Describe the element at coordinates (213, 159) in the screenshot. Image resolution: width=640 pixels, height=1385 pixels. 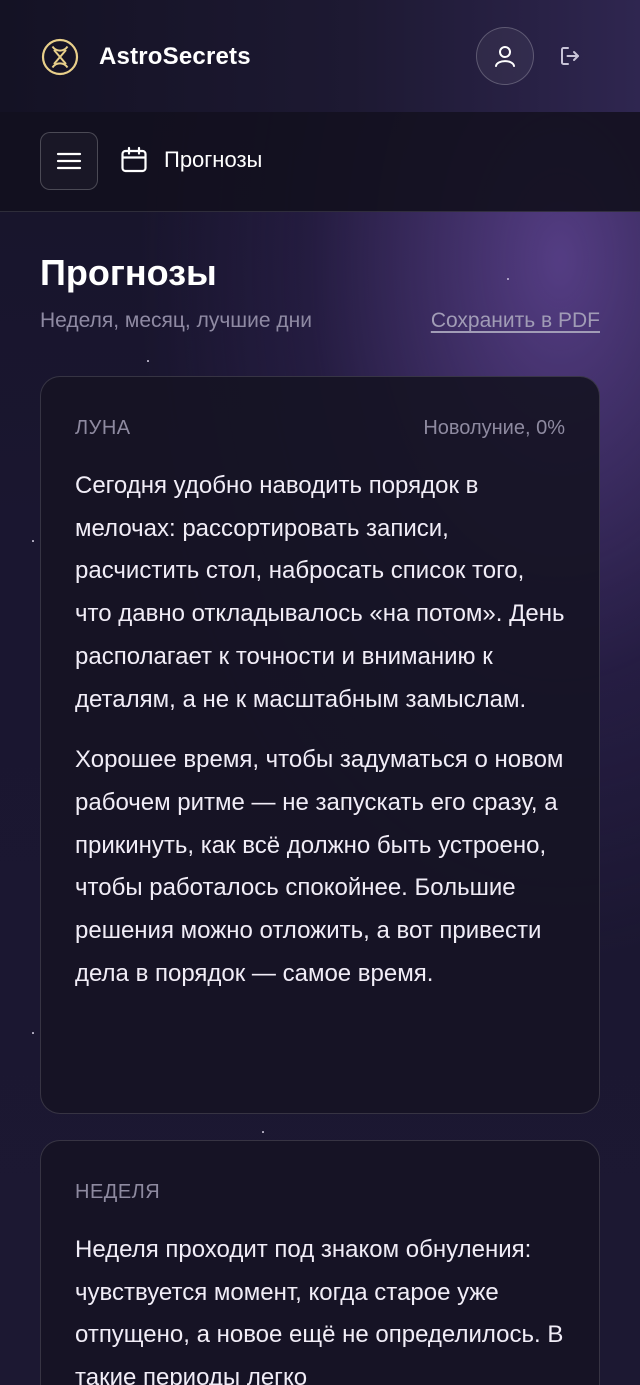
I see `breadcrumb-label: Прогнозы` at that location.